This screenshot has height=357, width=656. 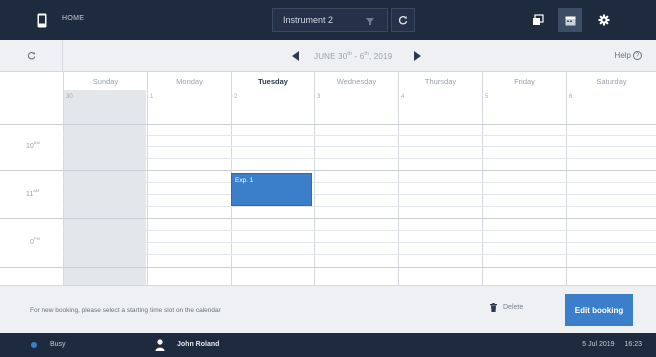 I want to click on day-number: 3, so click(x=319, y=97).